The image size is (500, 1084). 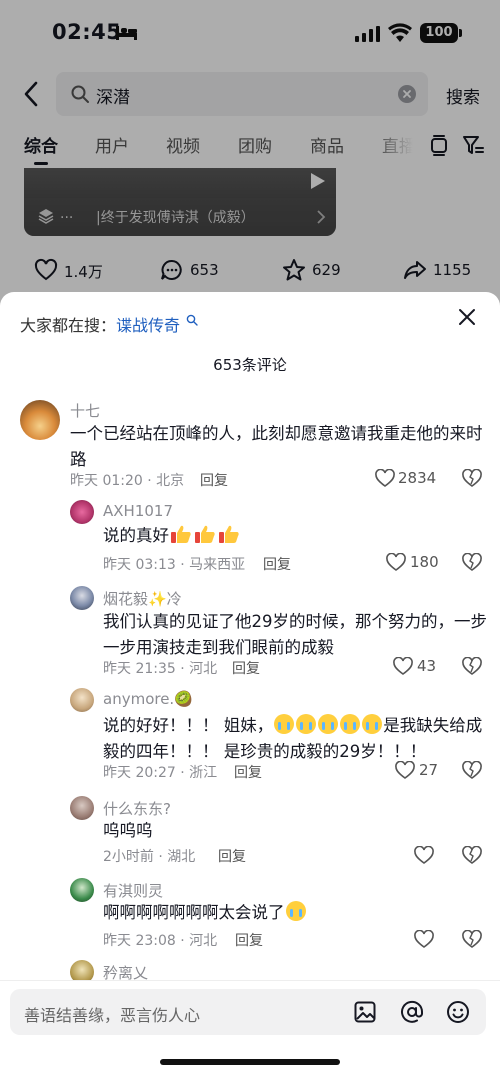 What do you see at coordinates (137, 808) in the screenshot?
I see `comment-author: 什么东东?` at bounding box center [137, 808].